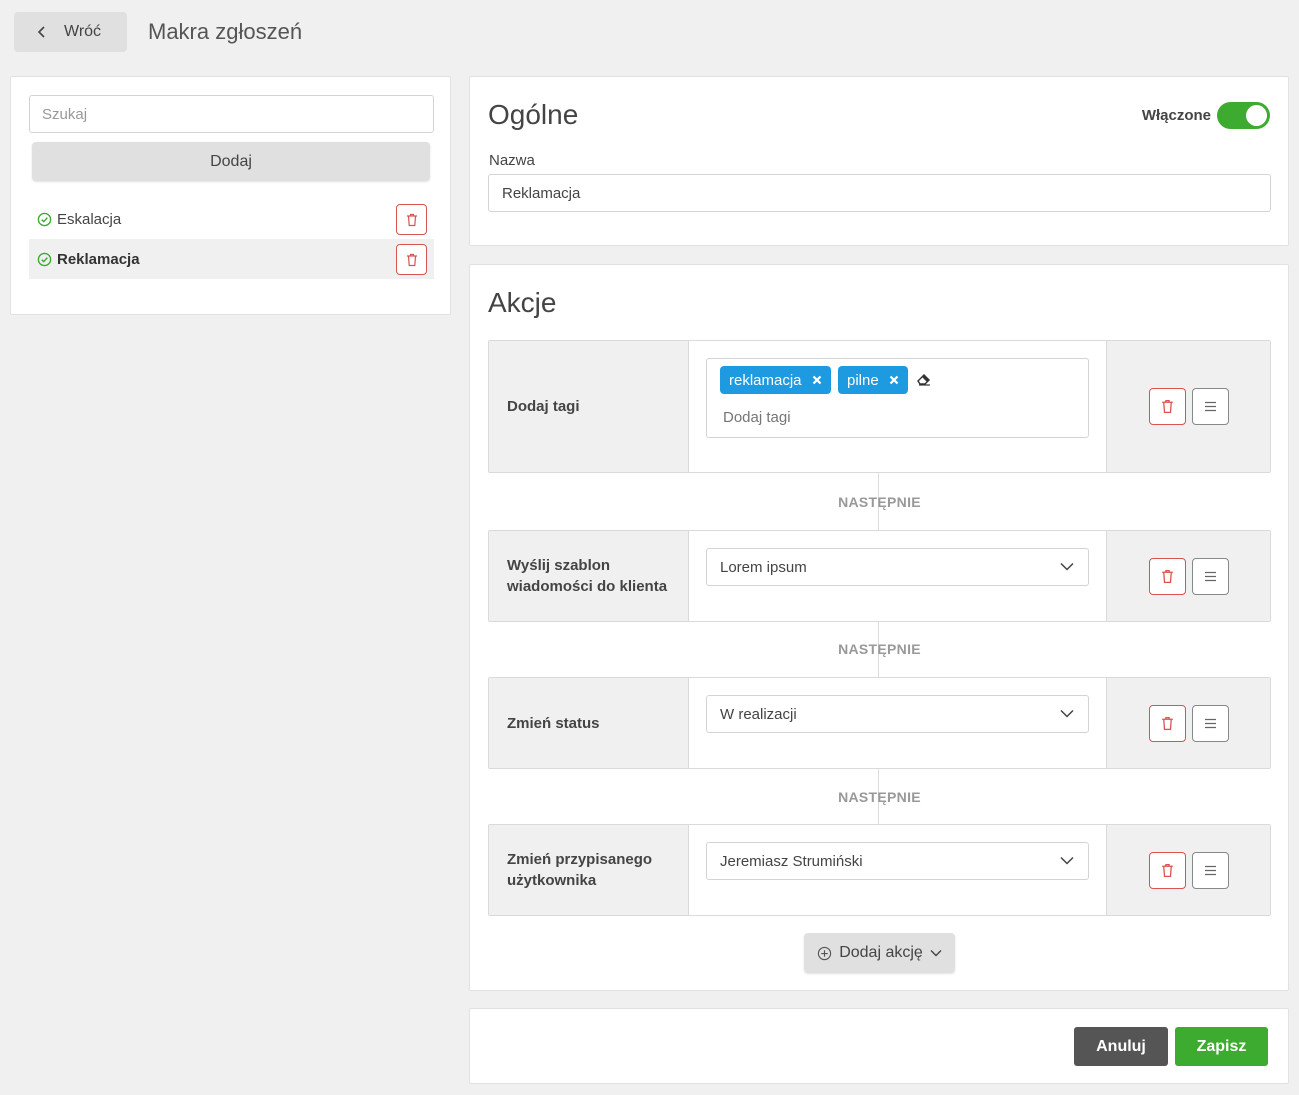 This screenshot has height=1095, width=1299. I want to click on action-row-add-tags: Dodaj tagi reklamacja pilne, so click(879, 406).